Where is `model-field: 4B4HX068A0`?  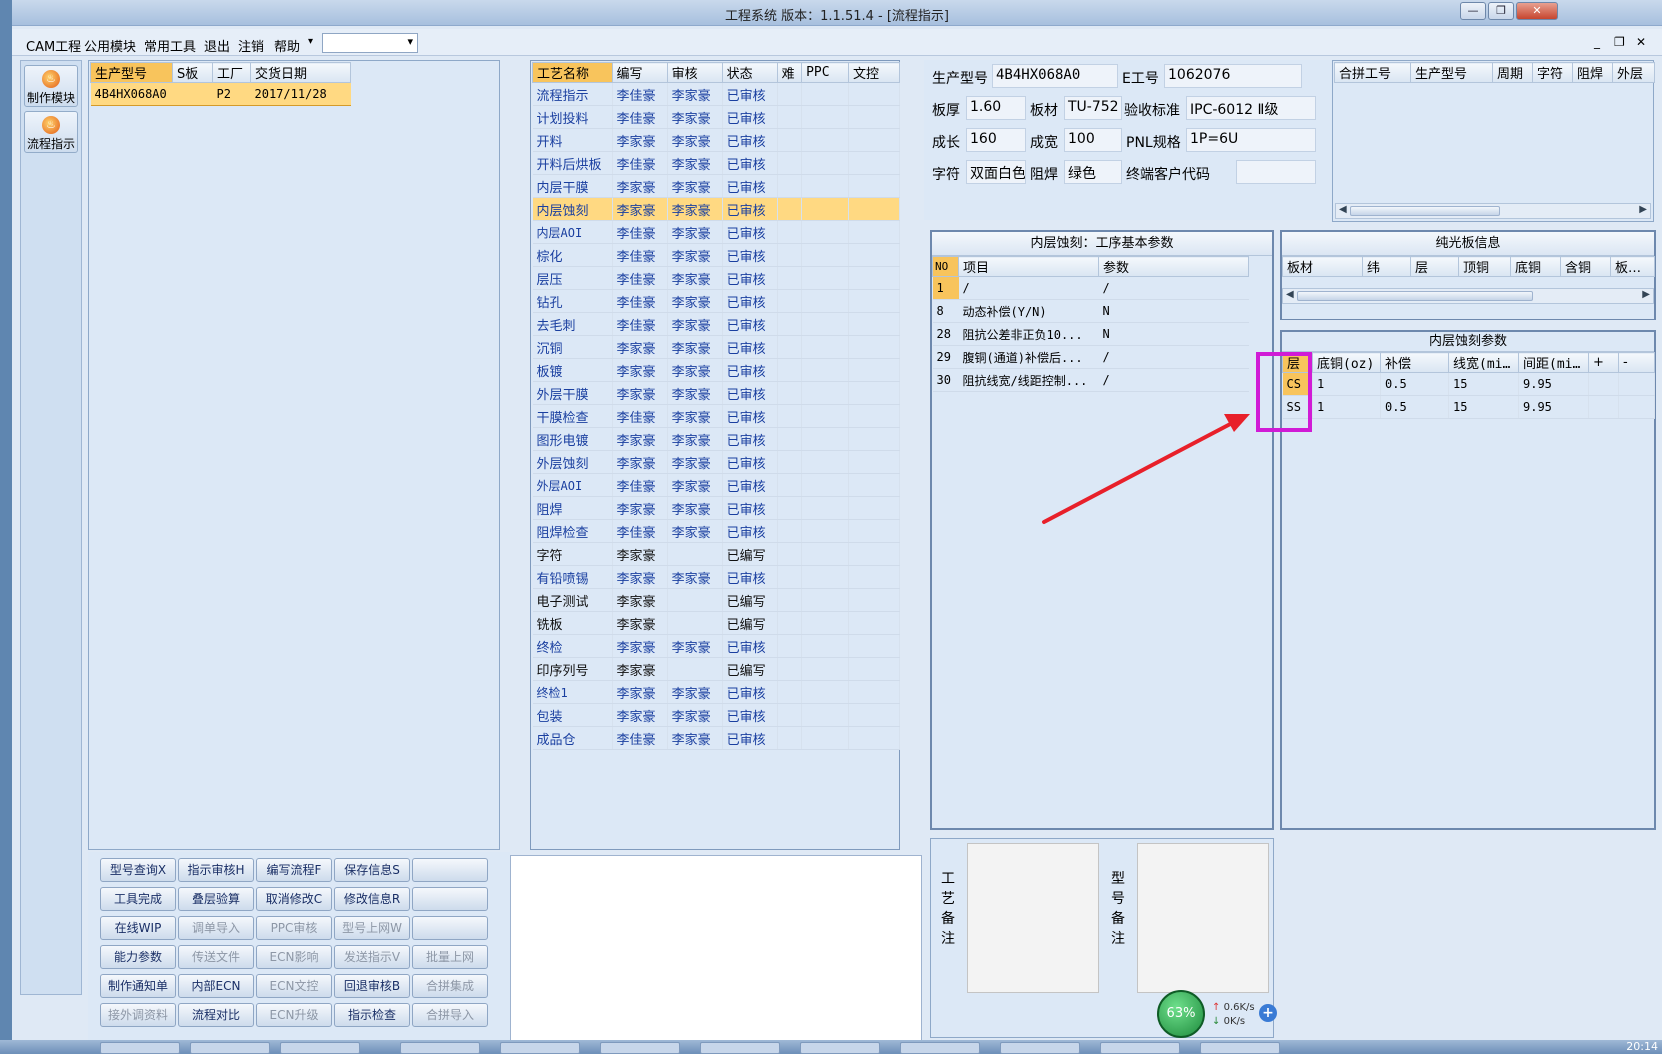 model-field: 4B4HX068A0 is located at coordinates (1055, 76).